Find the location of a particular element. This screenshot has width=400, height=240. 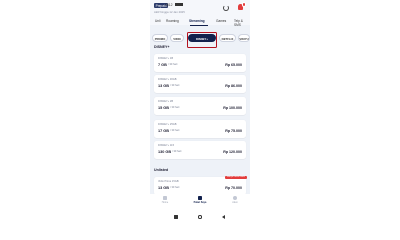

package-price: Rp 120.000 is located at coordinates (232, 151).